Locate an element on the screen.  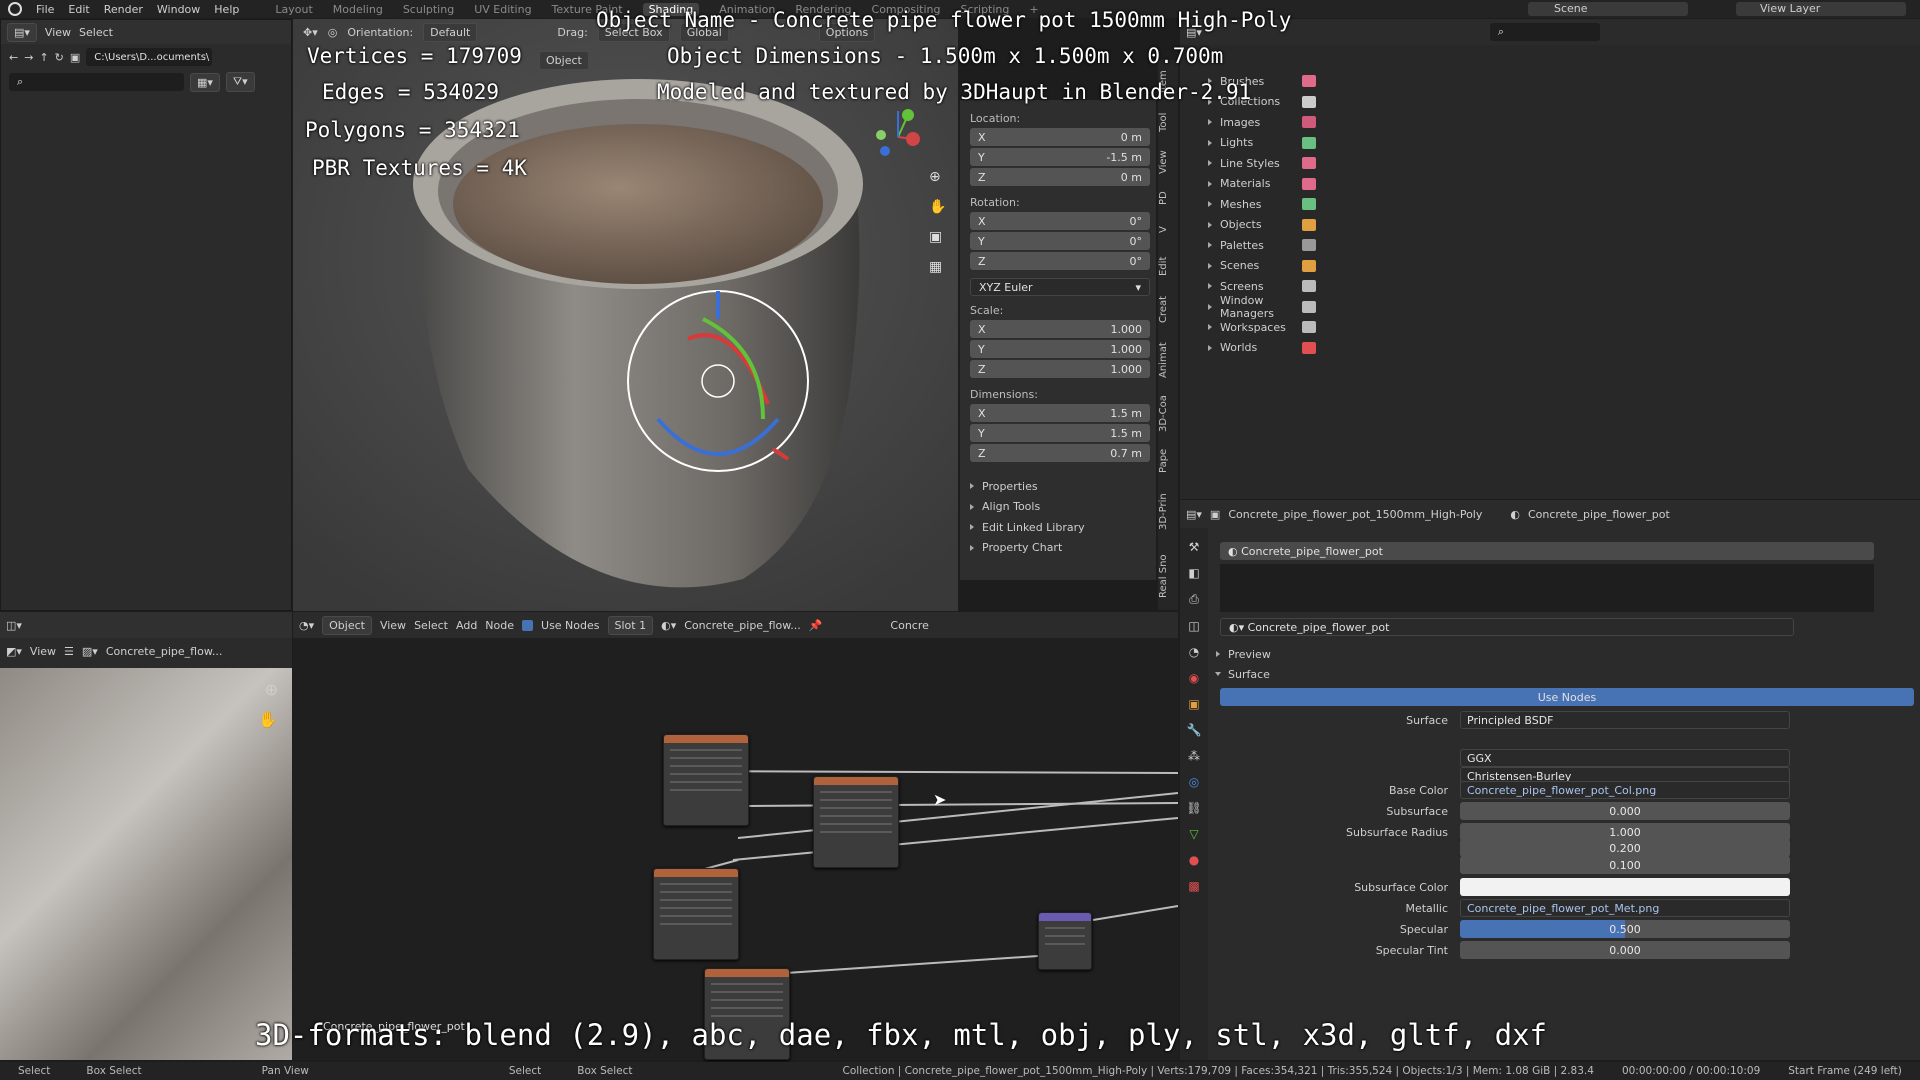
section-properties: Properties is located at coordinates (1060, 486).